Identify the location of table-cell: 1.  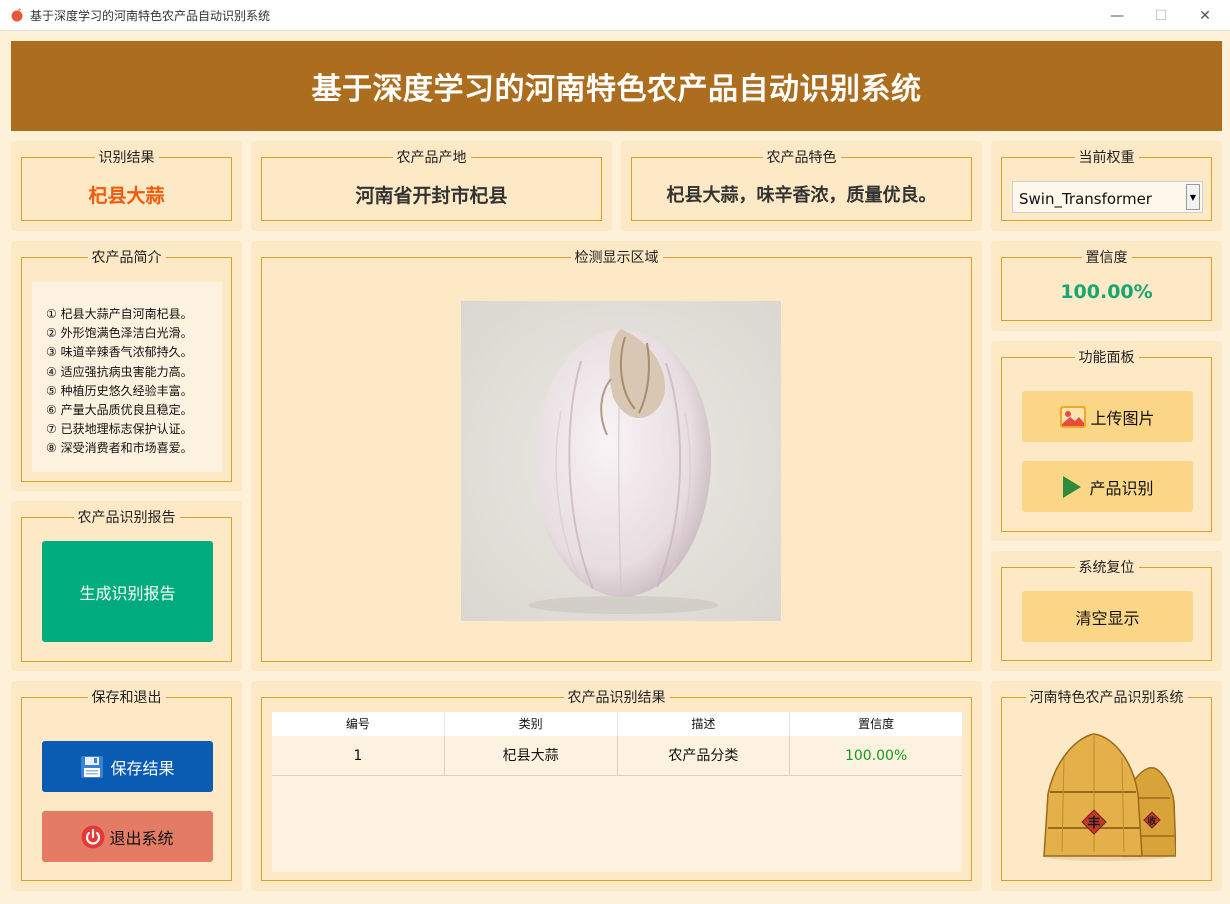
(358, 755).